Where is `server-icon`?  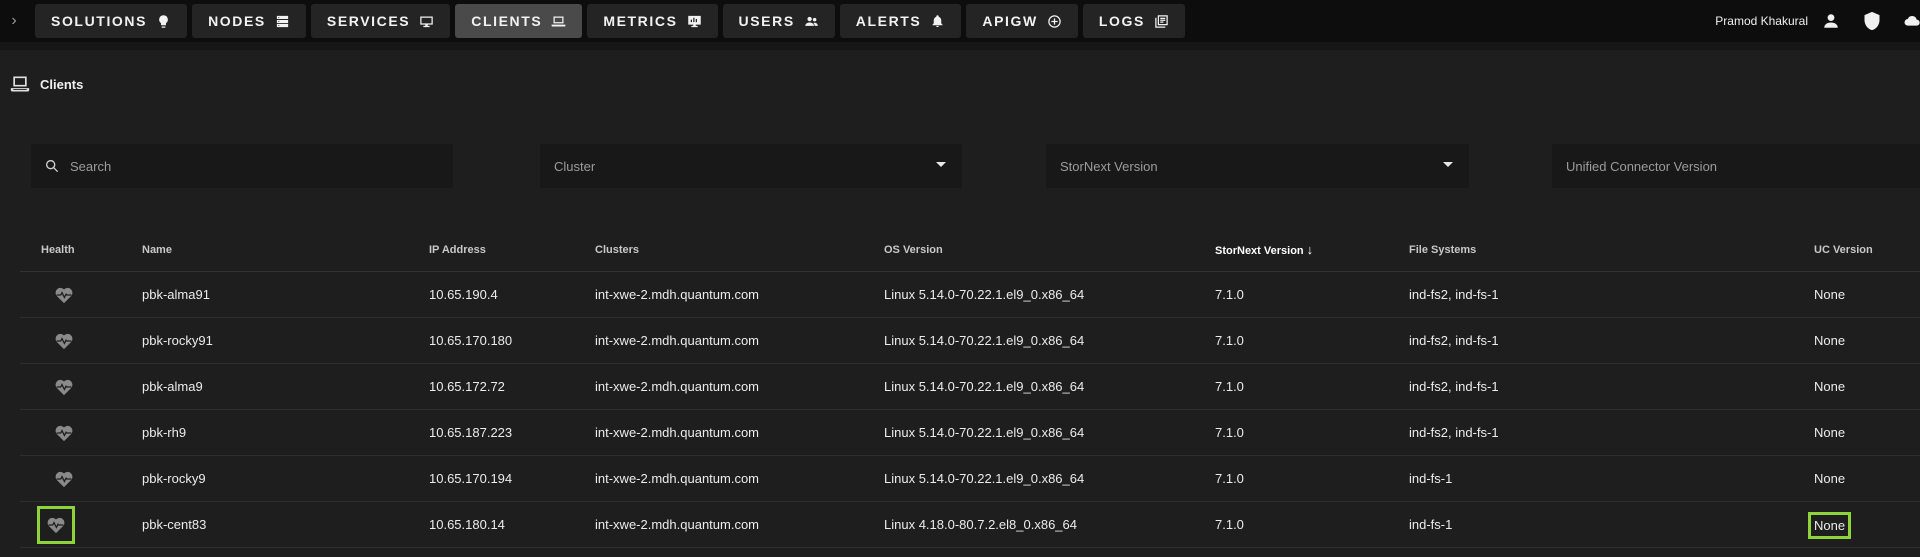 server-icon is located at coordinates (282, 21).